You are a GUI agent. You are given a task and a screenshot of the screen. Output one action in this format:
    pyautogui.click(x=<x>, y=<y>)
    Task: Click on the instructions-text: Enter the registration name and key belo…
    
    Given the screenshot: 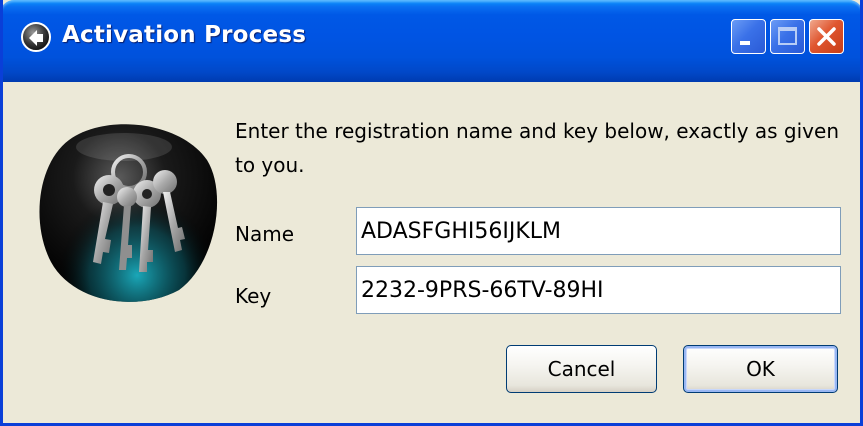 What is the action you would take?
    pyautogui.click(x=537, y=148)
    